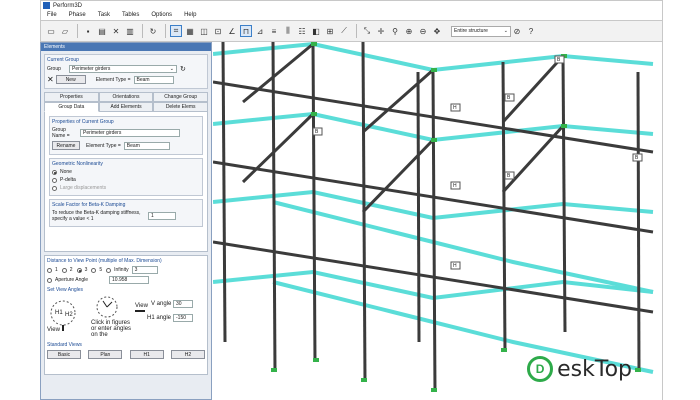 This screenshot has width=700, height=400. What do you see at coordinates (130, 15) in the screenshot?
I see `menu-tables: Tables` at bounding box center [130, 15].